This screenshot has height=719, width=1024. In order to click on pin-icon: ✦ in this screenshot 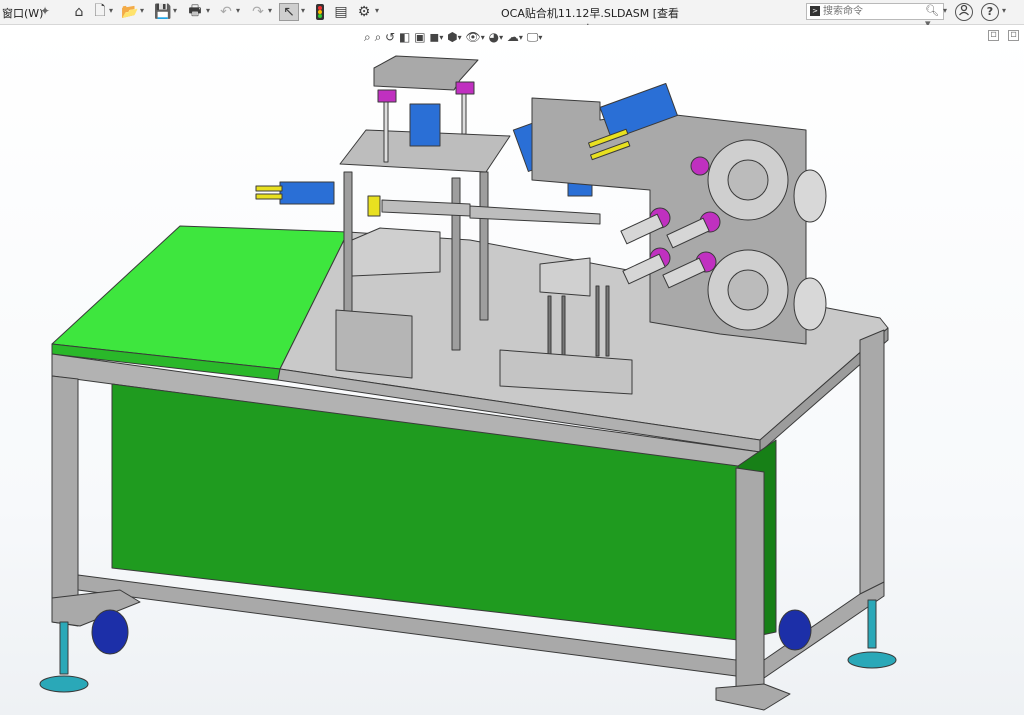, I will do `click(45, 11)`.